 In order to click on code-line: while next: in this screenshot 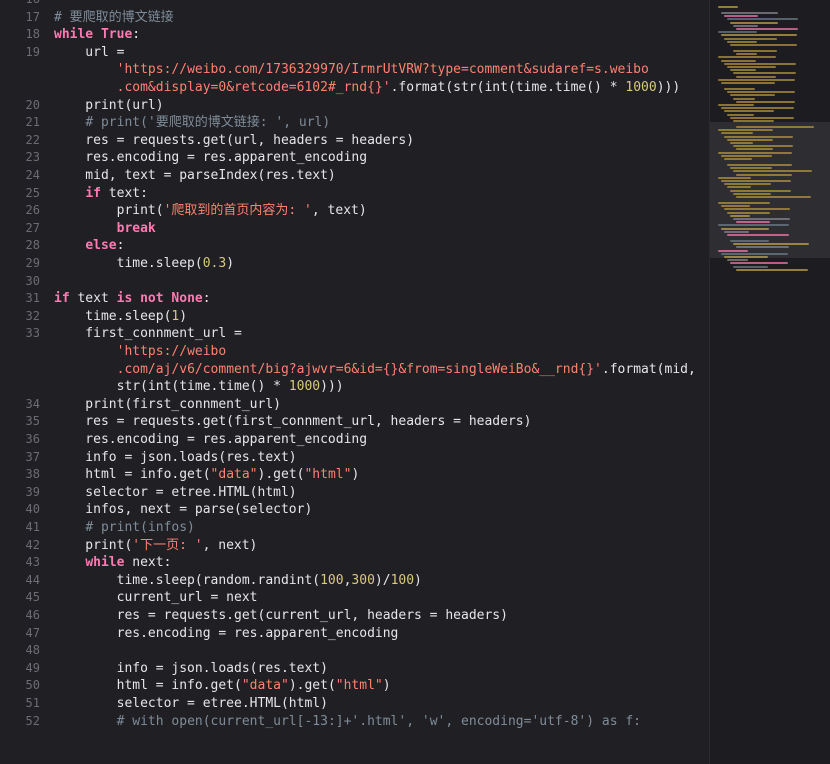, I will do `click(112, 563)`.